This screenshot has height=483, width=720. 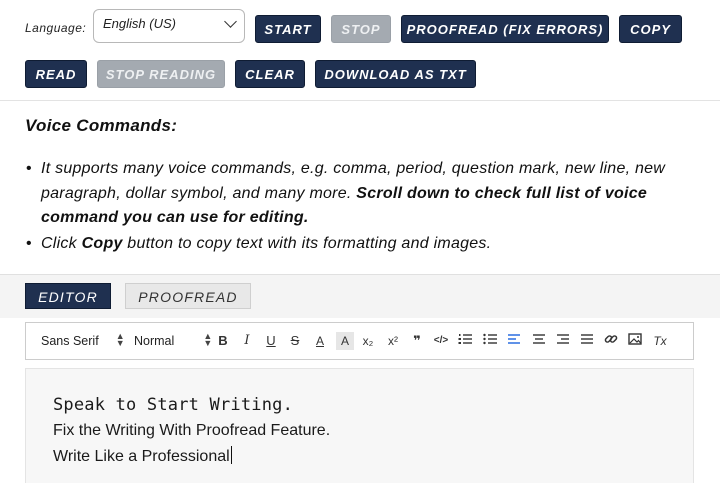 What do you see at coordinates (223, 341) in the screenshot?
I see `bold-icon: B` at bounding box center [223, 341].